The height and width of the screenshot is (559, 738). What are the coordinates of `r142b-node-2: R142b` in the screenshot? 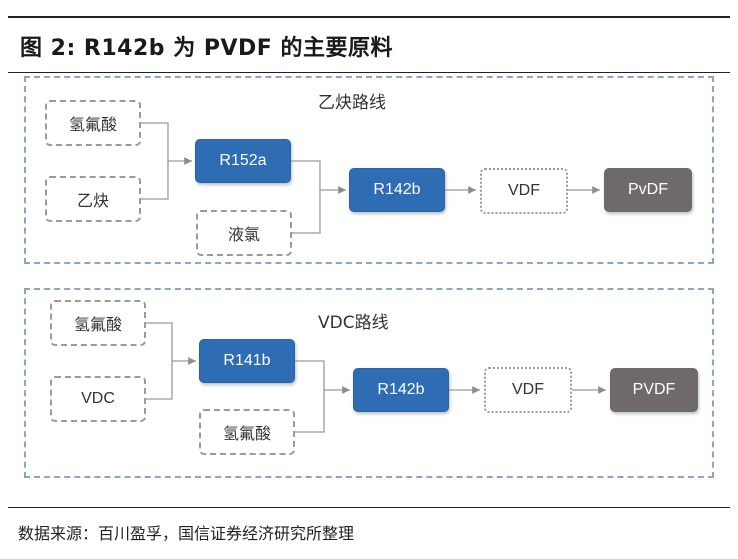 It's located at (401, 390).